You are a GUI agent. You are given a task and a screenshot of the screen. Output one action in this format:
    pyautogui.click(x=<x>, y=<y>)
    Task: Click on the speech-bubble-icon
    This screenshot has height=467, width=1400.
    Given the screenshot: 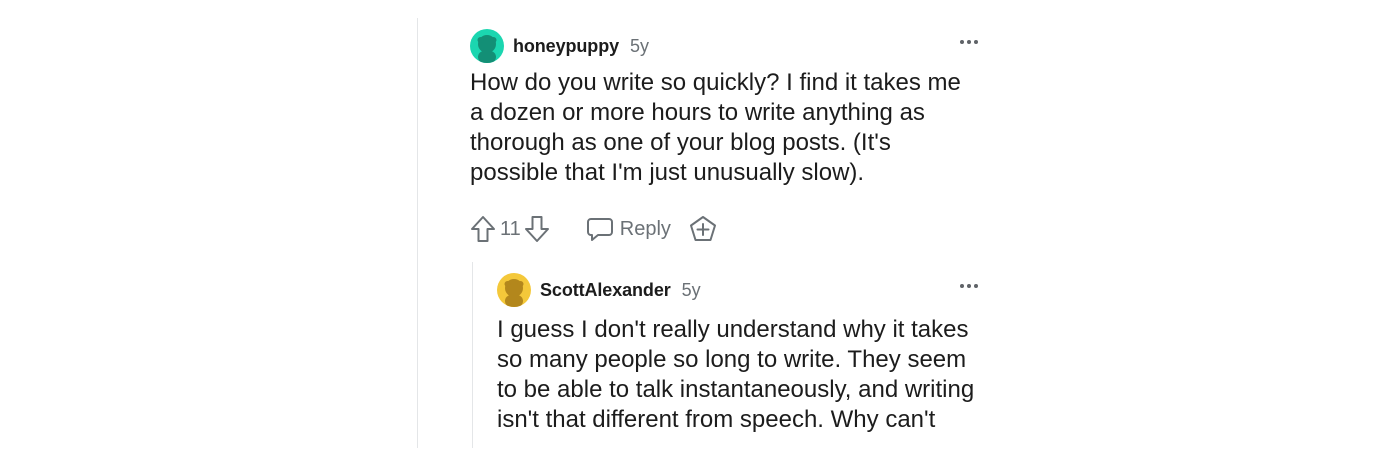 What is the action you would take?
    pyautogui.click(x=599, y=229)
    